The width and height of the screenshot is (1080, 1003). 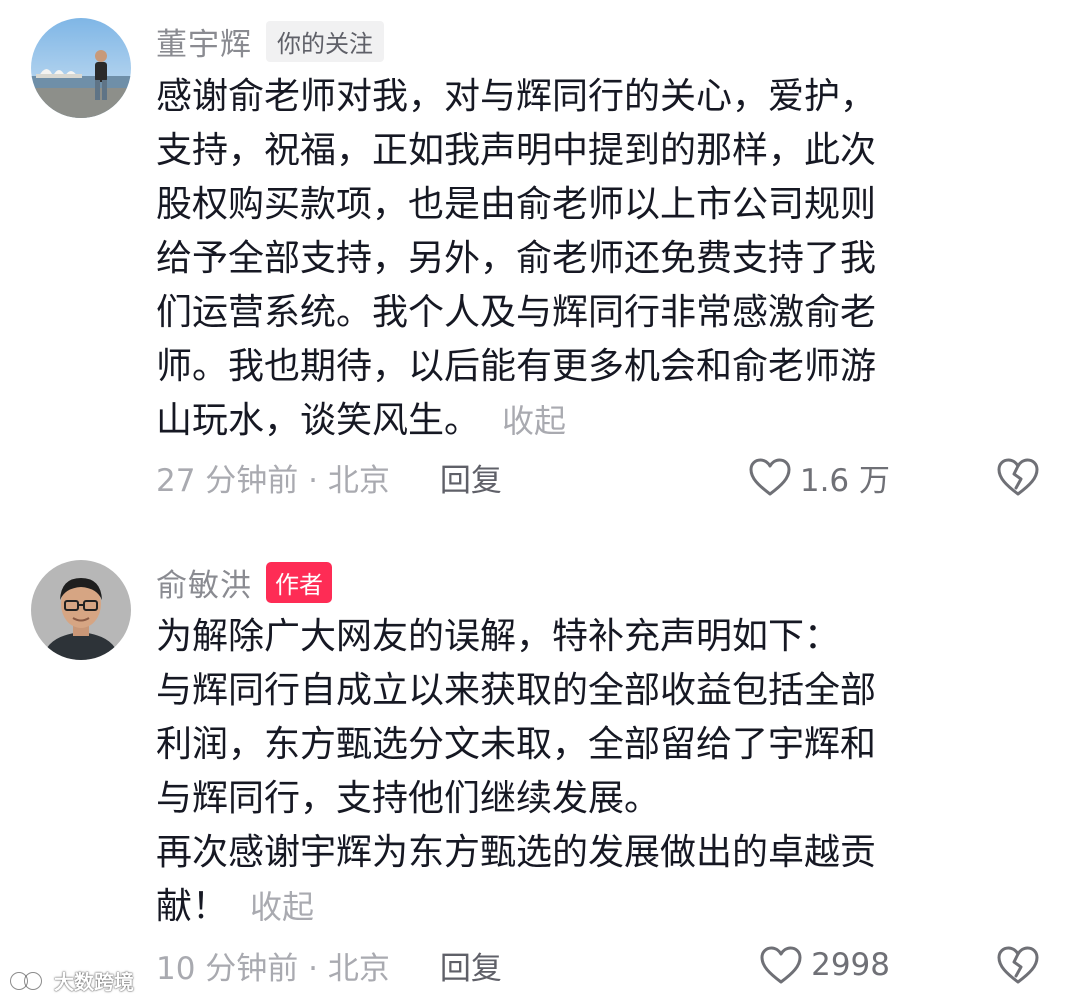 What do you see at coordinates (598, 477) in the screenshot?
I see `comment-footer: 27 分钟前 · 北京 回复 1.6 万` at bounding box center [598, 477].